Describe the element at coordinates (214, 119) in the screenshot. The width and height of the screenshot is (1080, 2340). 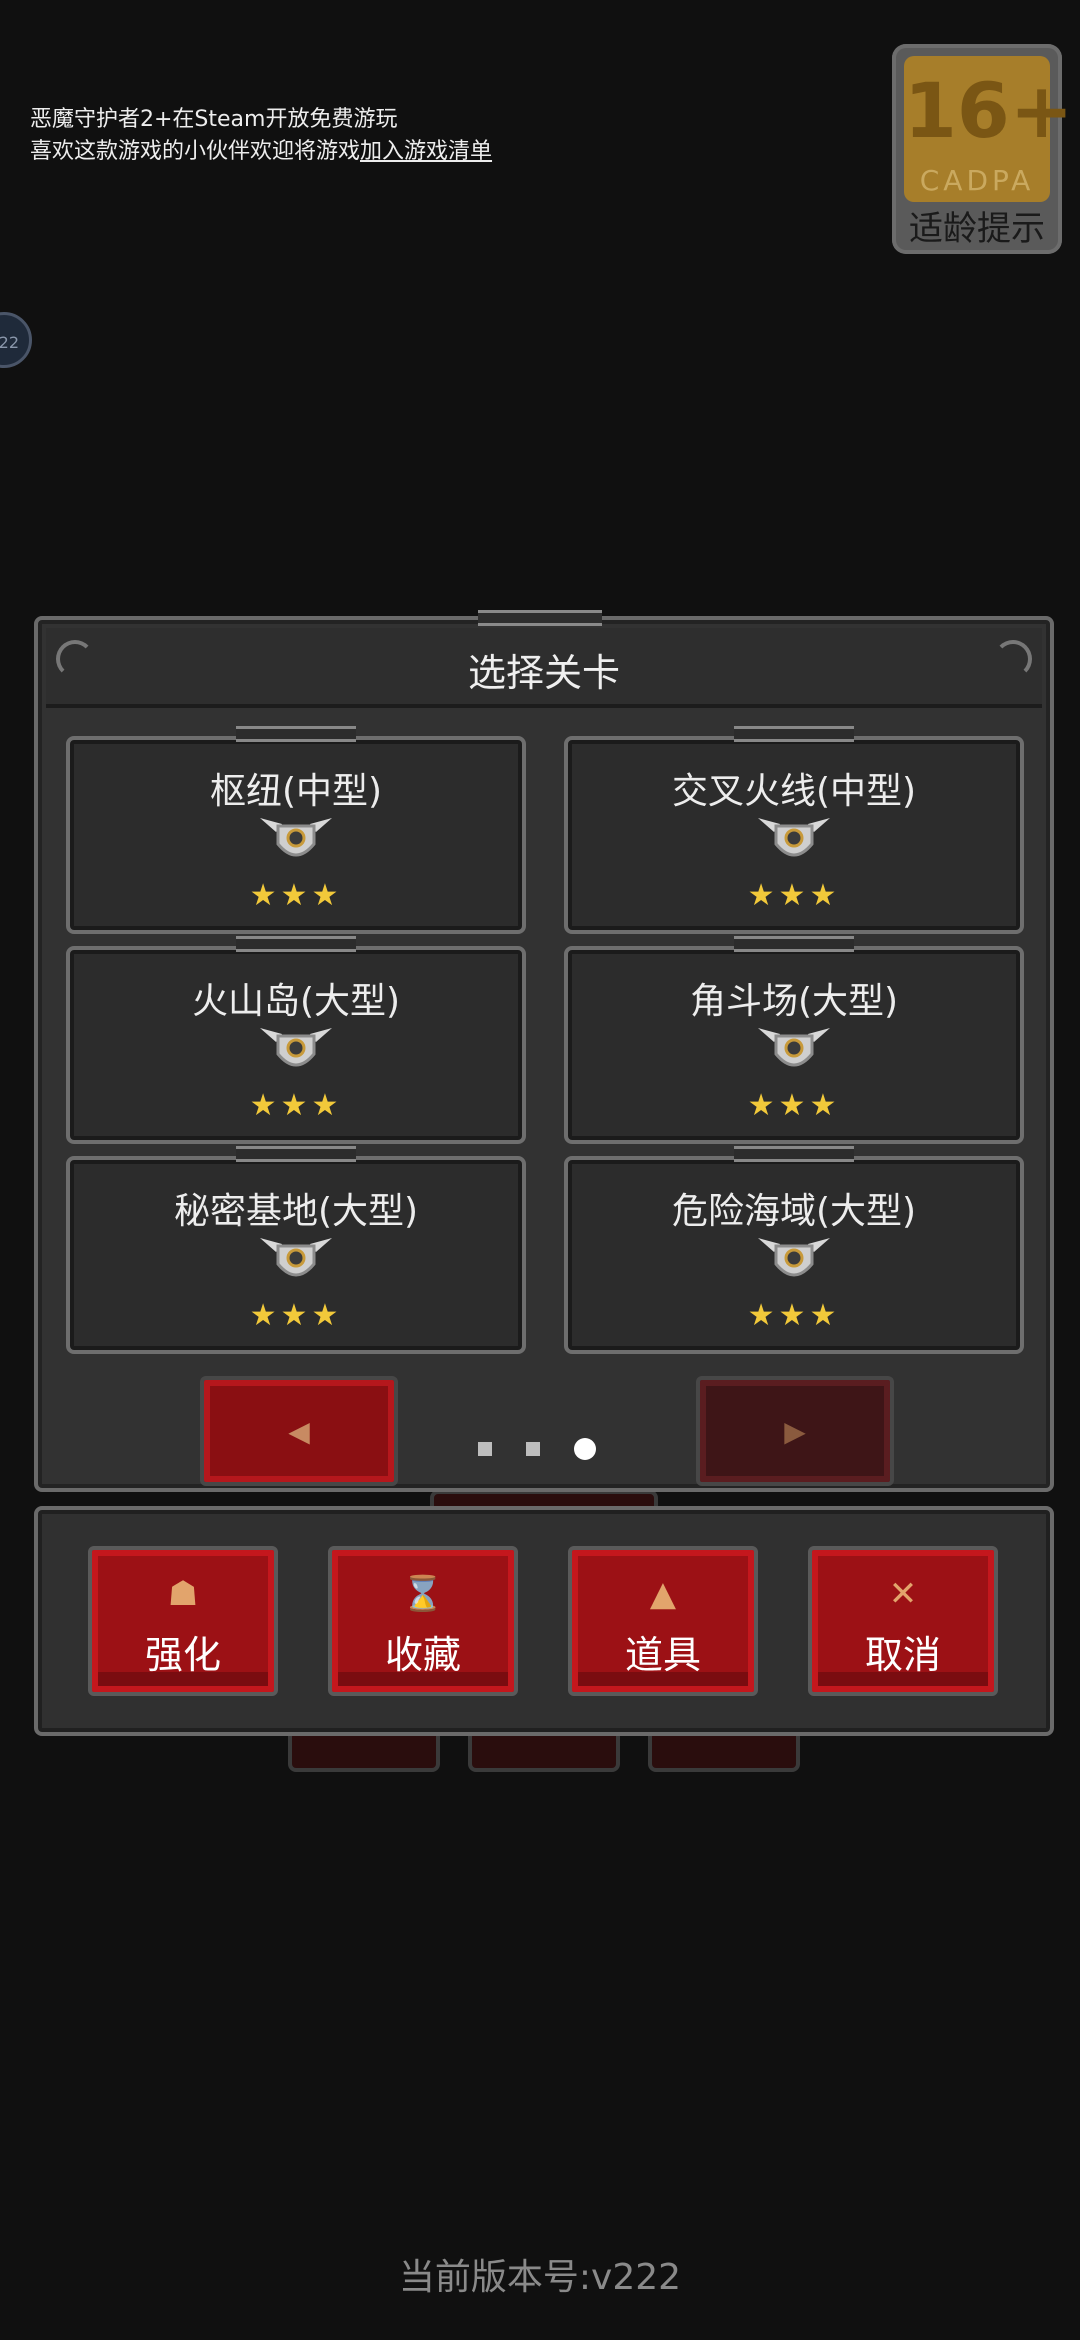
I see `notice-line-1: 恶魔守护者2+在Steam开放免费游玩` at that location.